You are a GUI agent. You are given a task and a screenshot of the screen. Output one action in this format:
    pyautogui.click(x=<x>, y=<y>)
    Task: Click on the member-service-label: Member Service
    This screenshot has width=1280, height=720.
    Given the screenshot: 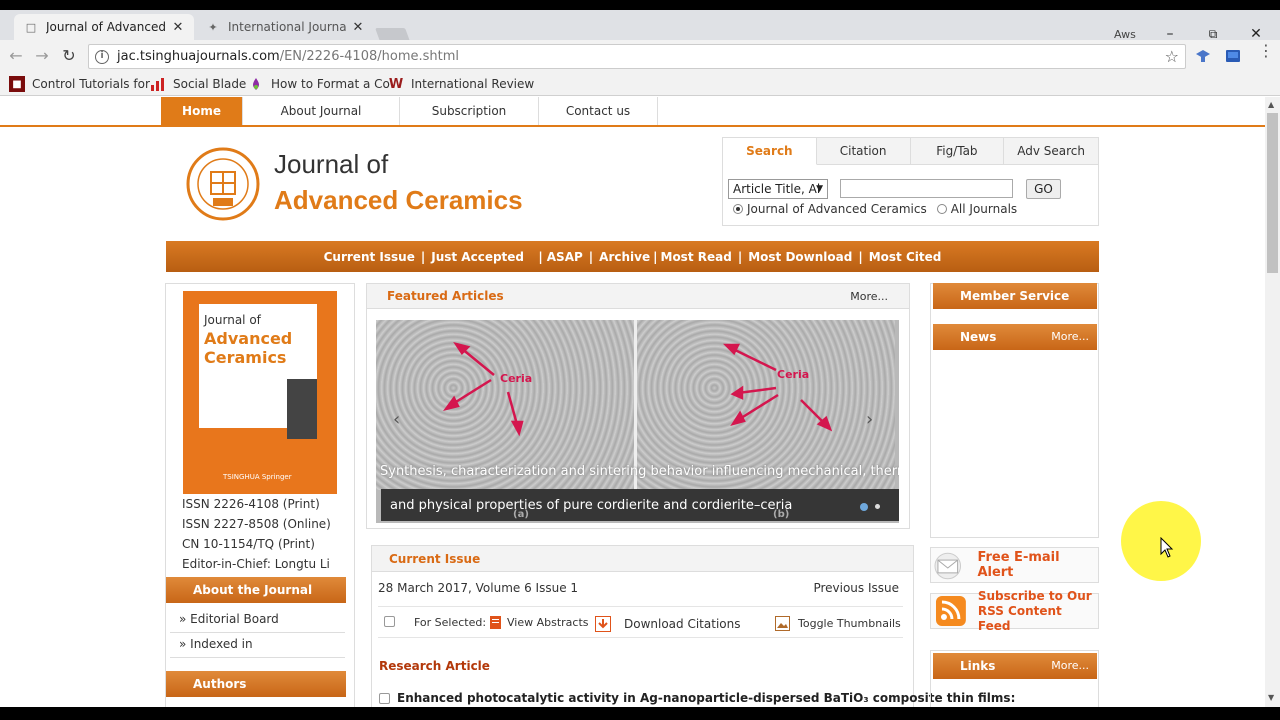 What is the action you would take?
    pyautogui.click(x=1015, y=296)
    